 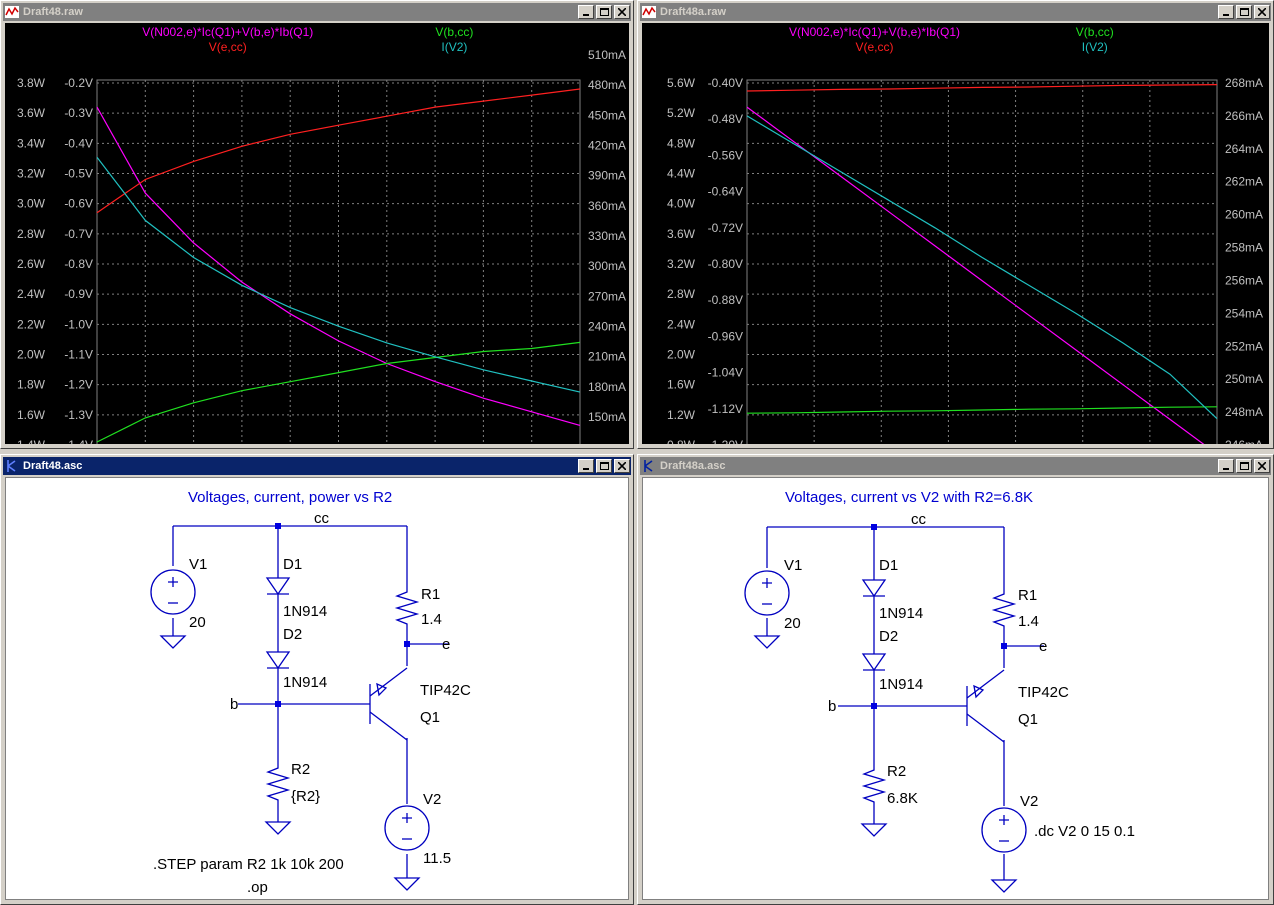 I want to click on window-title: Draft48a.raw, so click(x=693, y=12).